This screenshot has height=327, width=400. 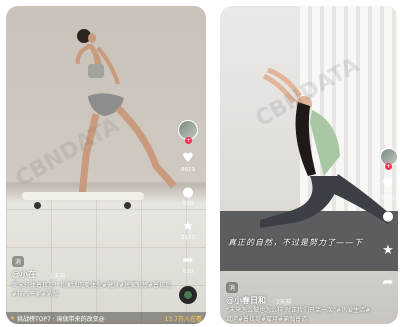 I want to click on overlay-subtitle: 真正的自然，不过是努力了——下, so click(x=295, y=242).